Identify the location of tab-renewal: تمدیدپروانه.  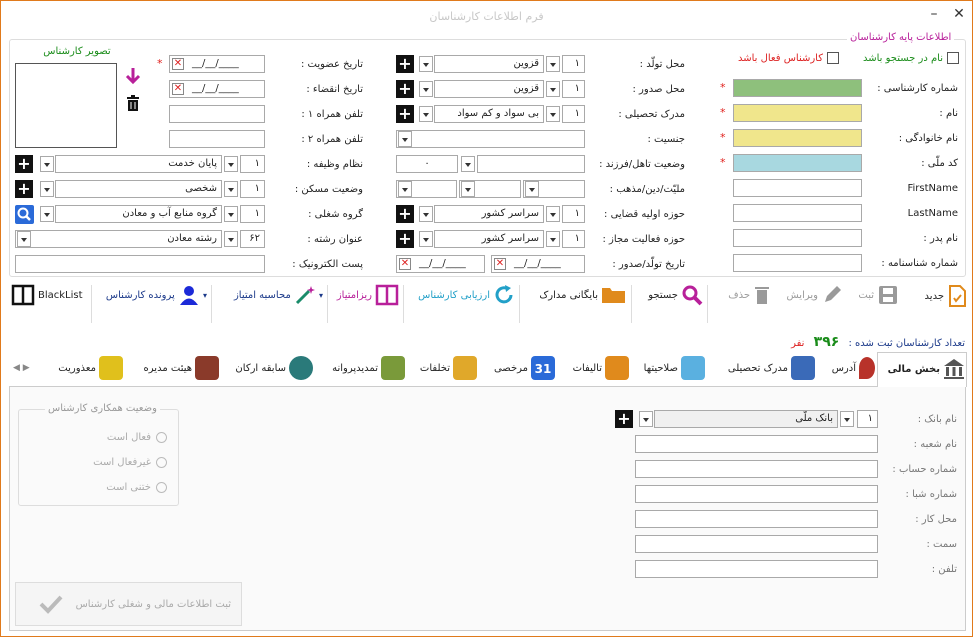
(360, 369).